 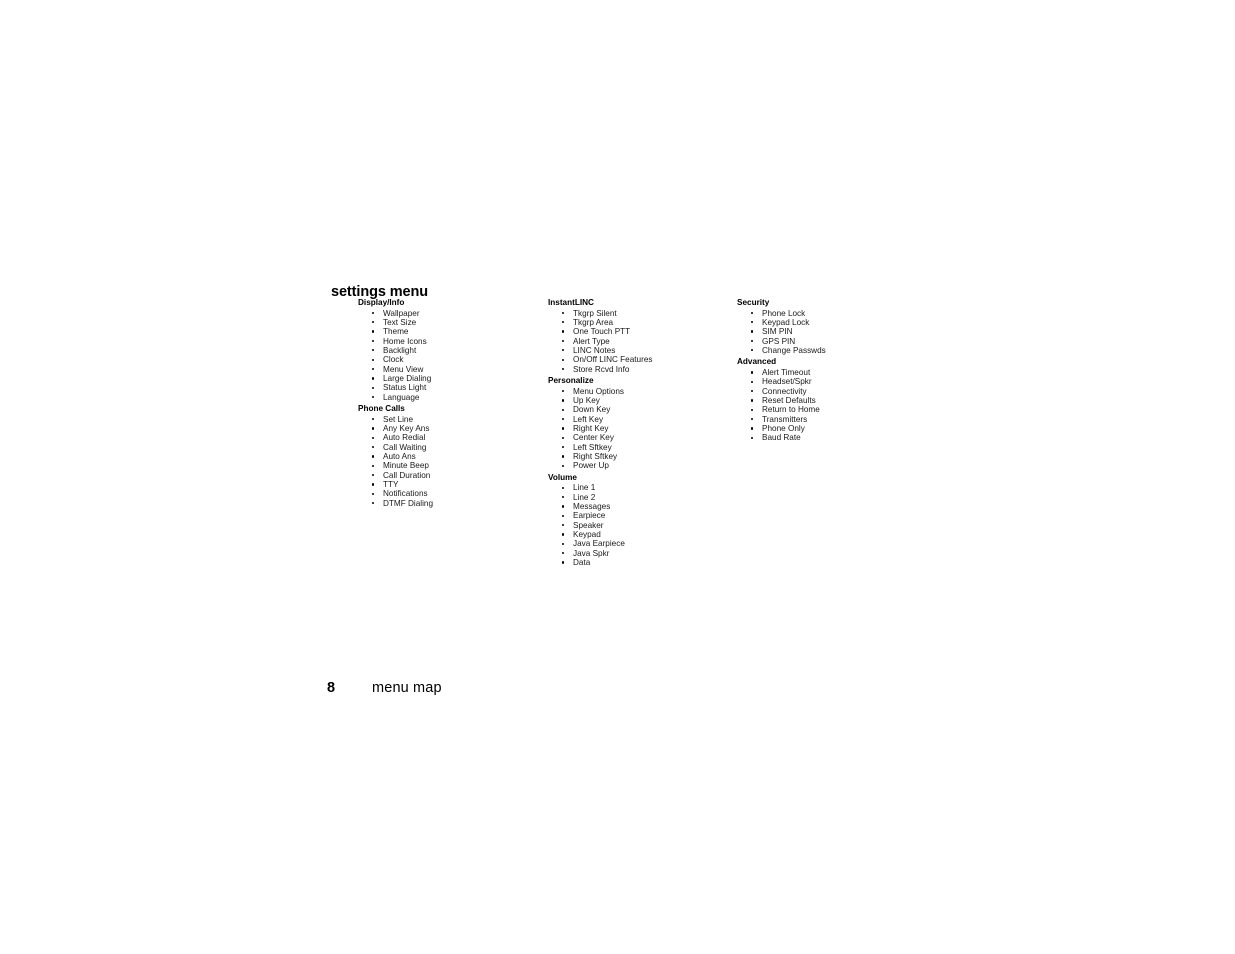 I want to click on menu-item-label: Baud Rate, so click(x=781, y=438).